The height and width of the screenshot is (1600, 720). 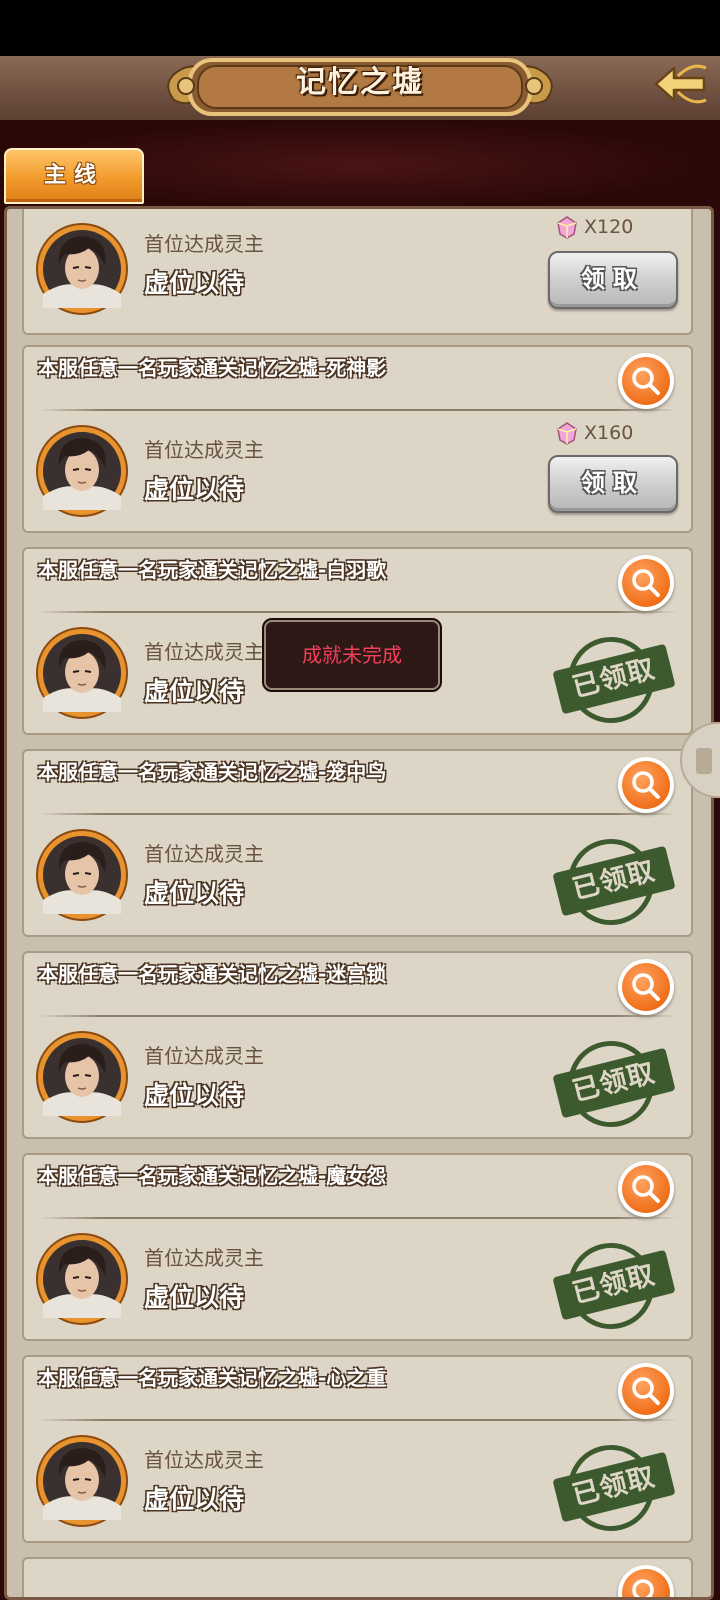 I want to click on back-button, so click(x=680, y=88).